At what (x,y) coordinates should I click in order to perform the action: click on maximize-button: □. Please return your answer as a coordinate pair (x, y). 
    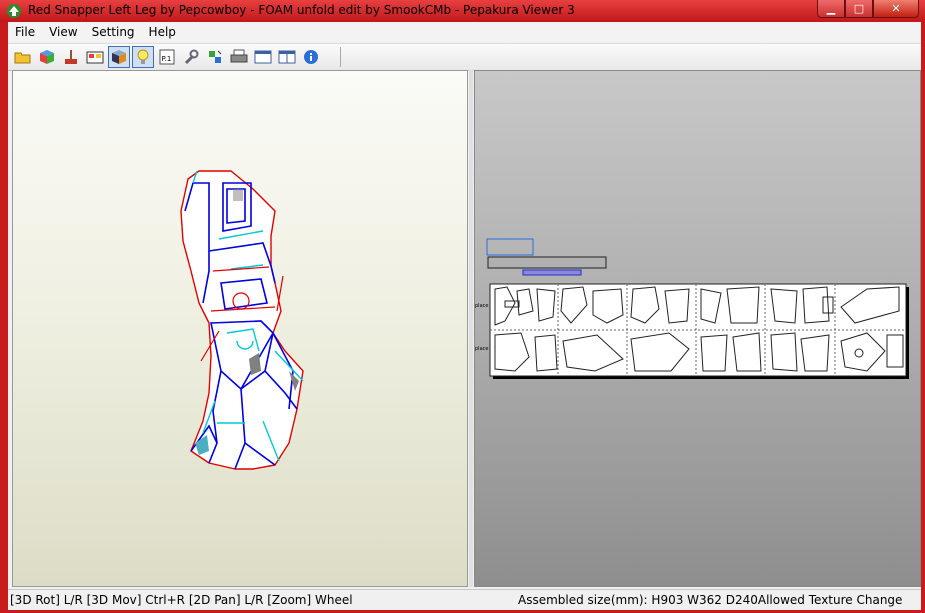
    Looking at the image, I should click on (859, 9).